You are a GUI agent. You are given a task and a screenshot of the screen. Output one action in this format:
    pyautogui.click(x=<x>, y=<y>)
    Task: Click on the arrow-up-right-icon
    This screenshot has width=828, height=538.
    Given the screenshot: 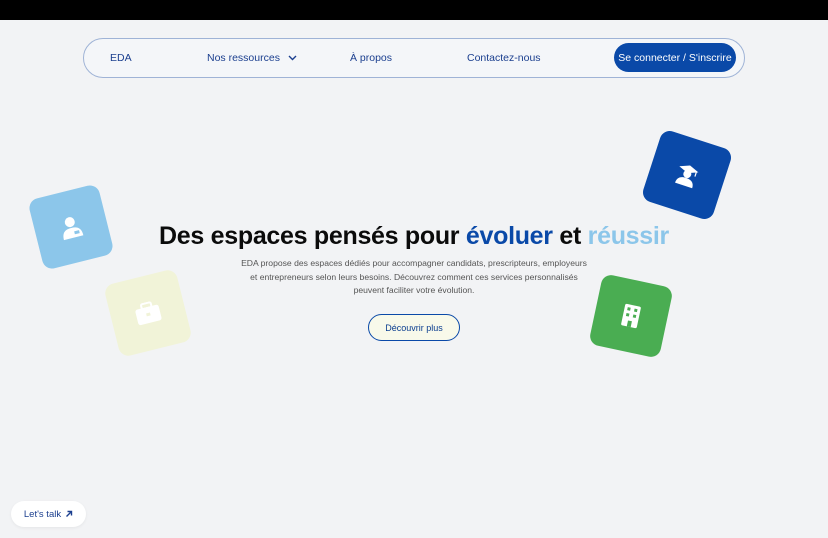 What is the action you would take?
    pyautogui.click(x=69, y=513)
    